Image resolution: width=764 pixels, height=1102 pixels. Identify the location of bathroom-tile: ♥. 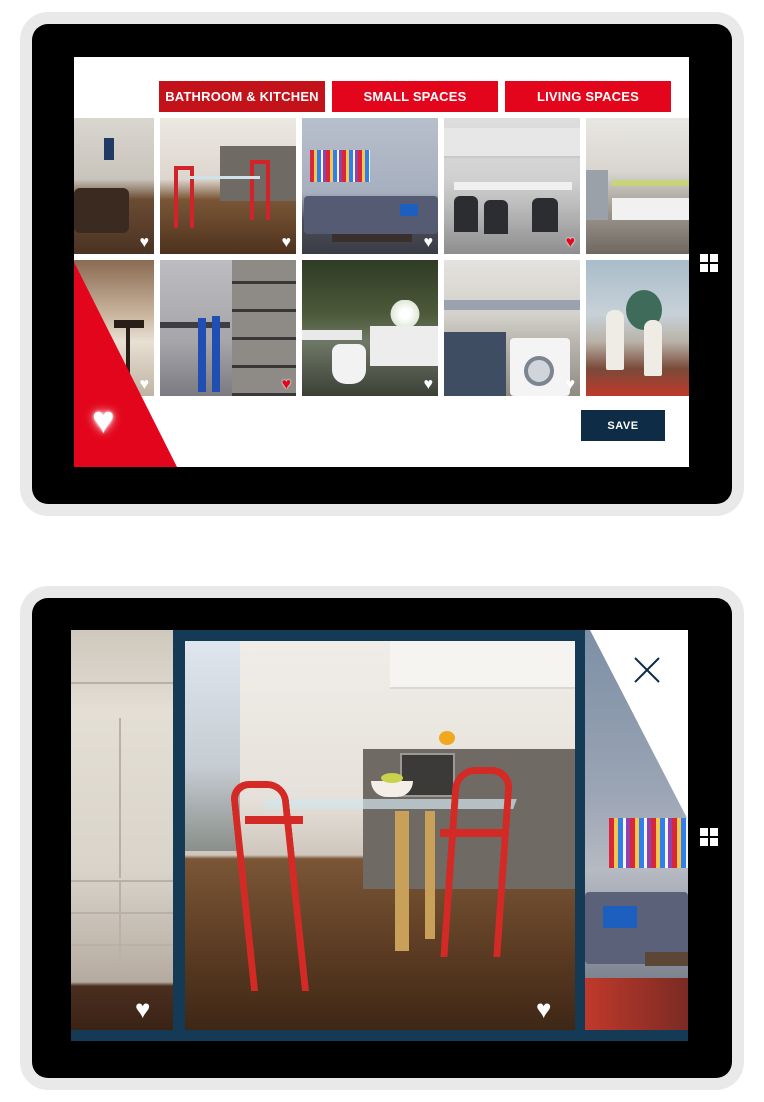
(370, 328).